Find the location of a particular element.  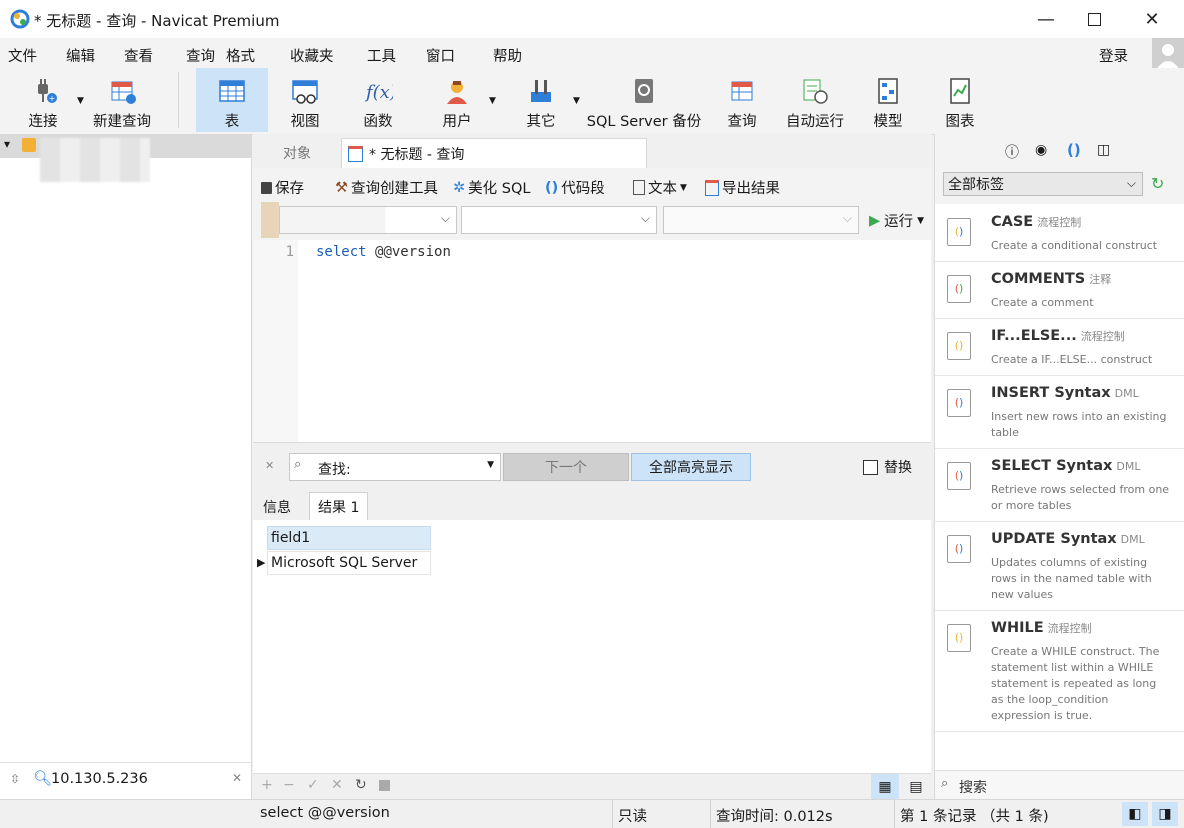

stop-icon is located at coordinates (384, 785).